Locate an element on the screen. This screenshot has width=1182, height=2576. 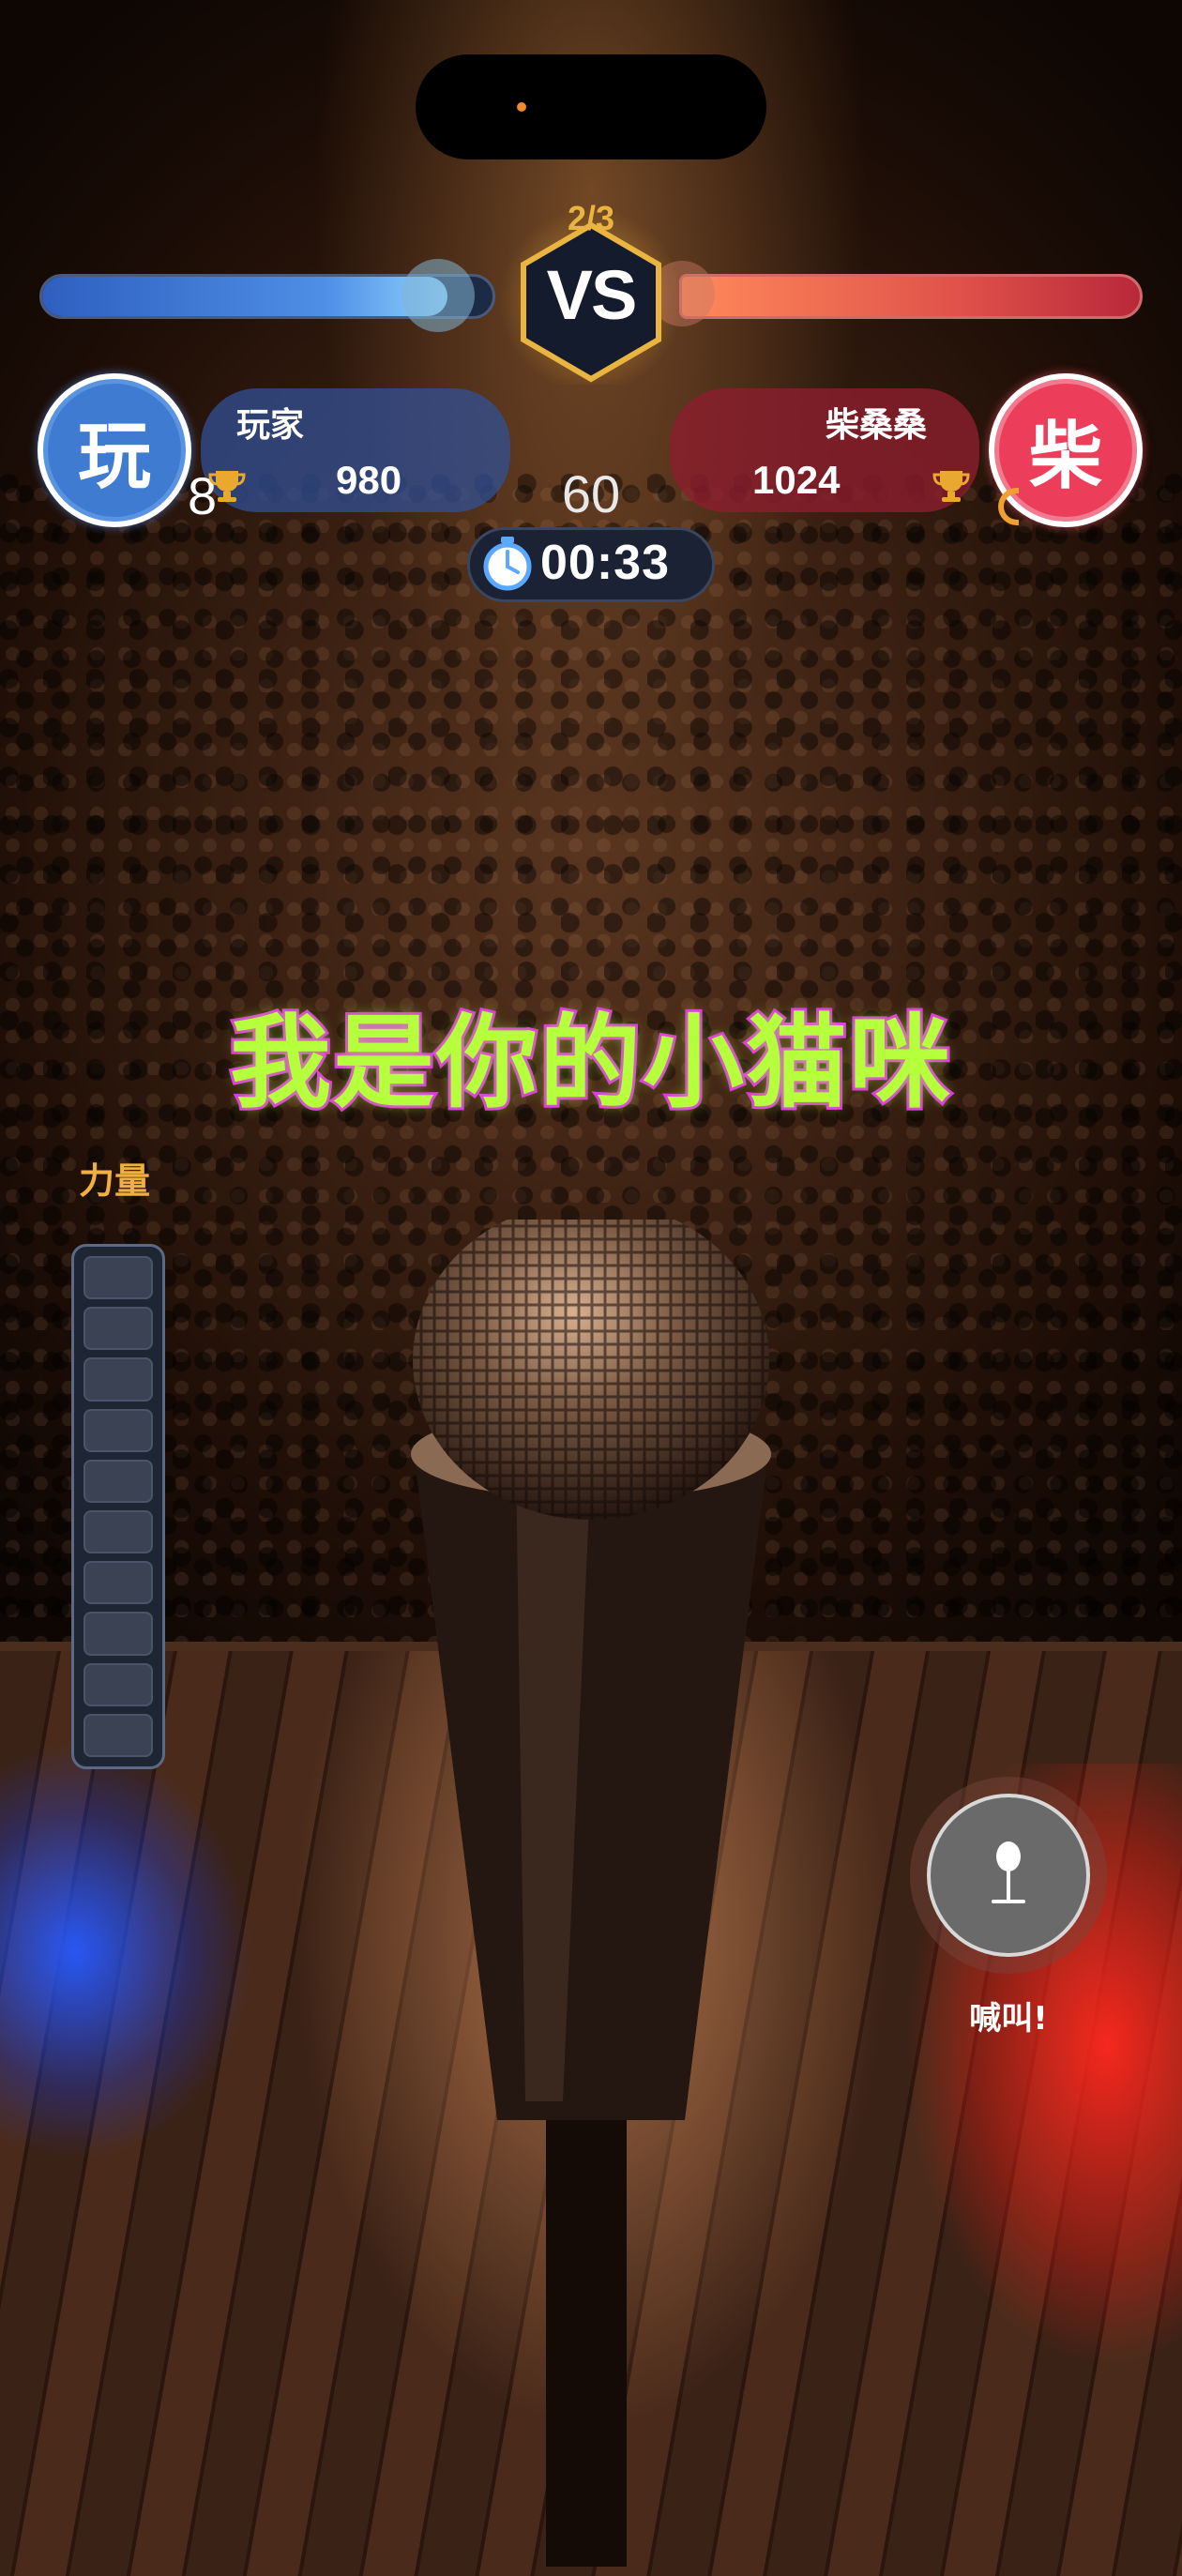
opponent-progress-bar is located at coordinates (911, 296).